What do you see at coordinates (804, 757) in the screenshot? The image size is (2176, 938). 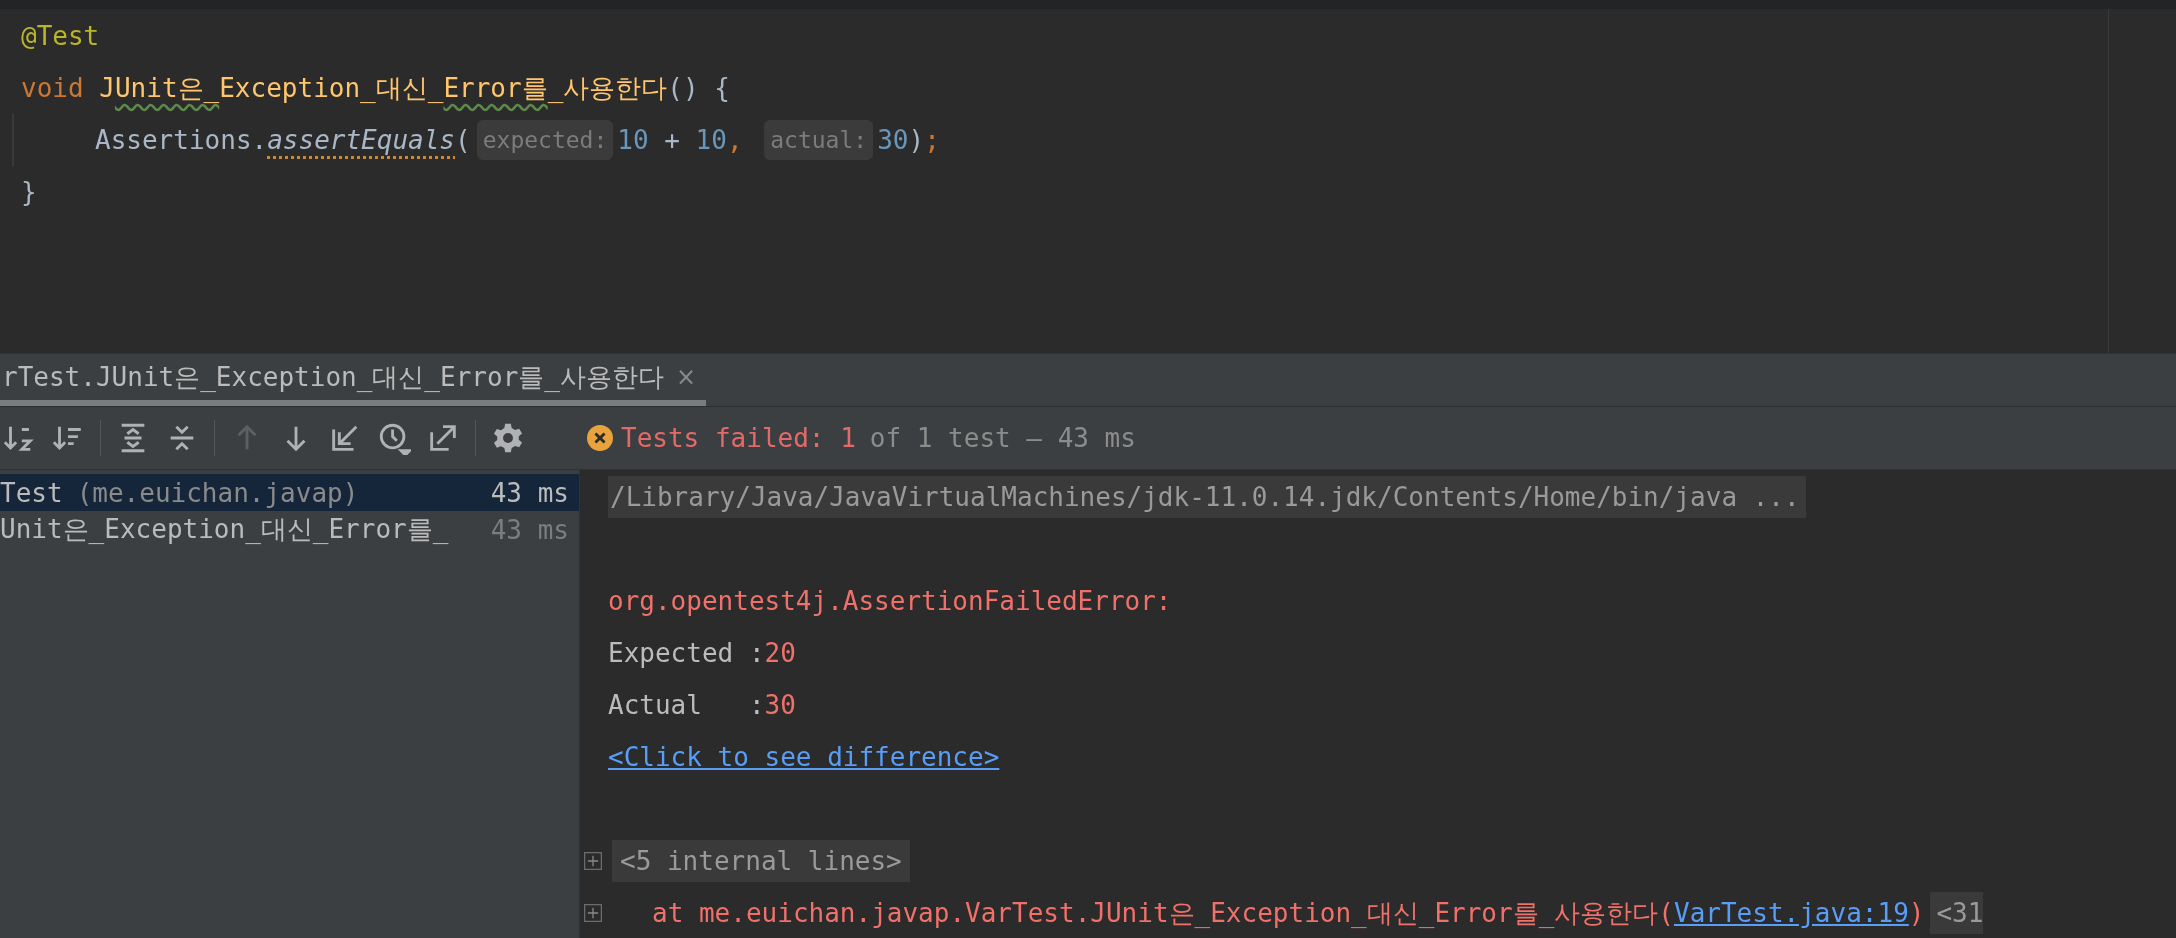 I see `difference-link: <Click to see difference>` at bounding box center [804, 757].